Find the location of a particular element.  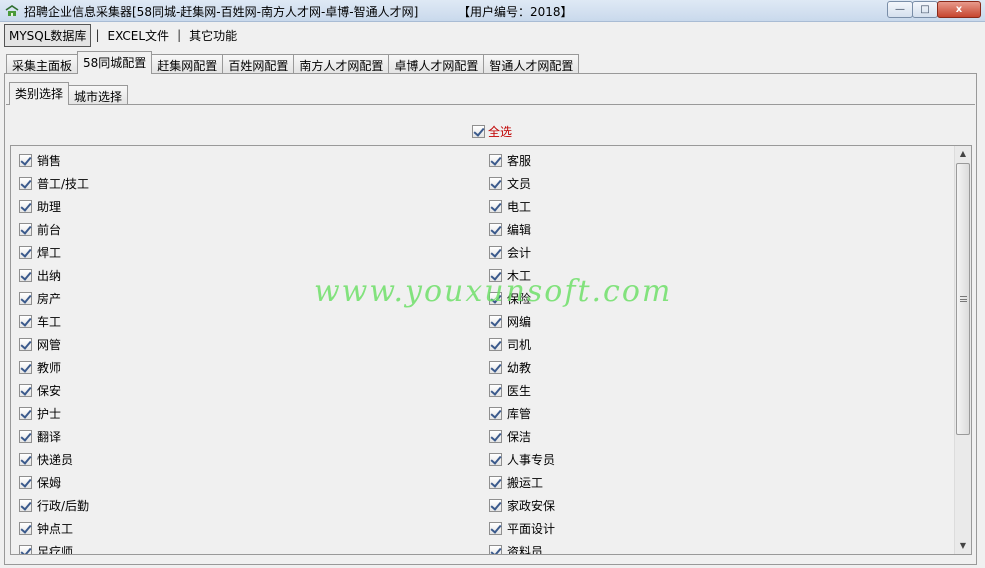

category-checkbox: 幼教 is located at coordinates (522, 367).